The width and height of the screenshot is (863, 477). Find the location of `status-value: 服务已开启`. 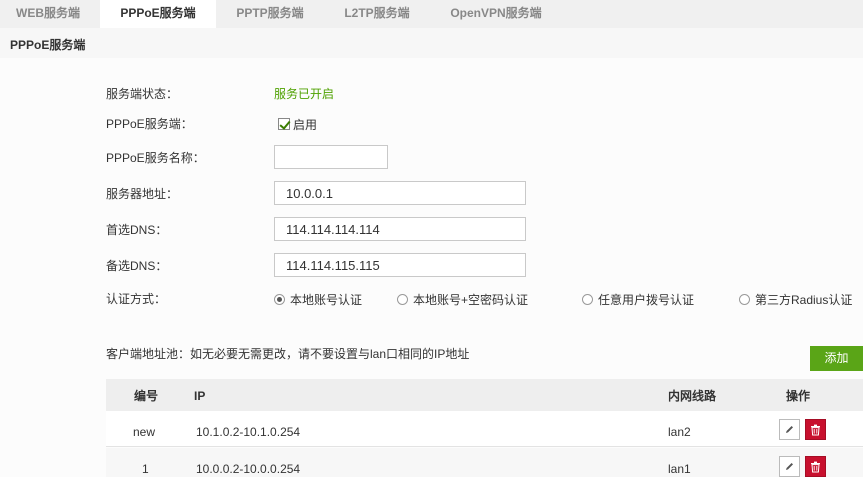

status-value: 服务已开启 is located at coordinates (304, 94).